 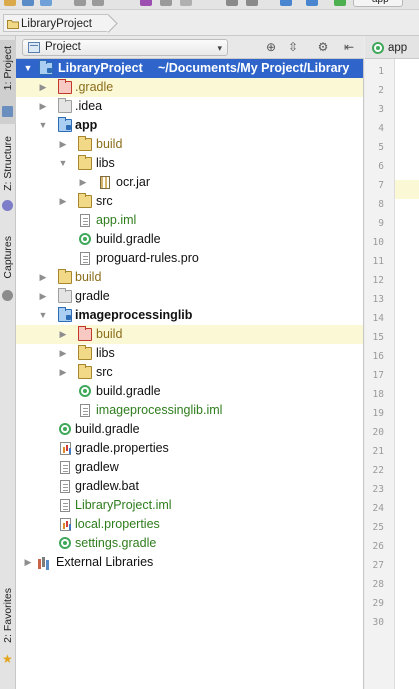 What do you see at coordinates (189, 524) in the screenshot?
I see `tree-item-local-properties: local.properties` at bounding box center [189, 524].